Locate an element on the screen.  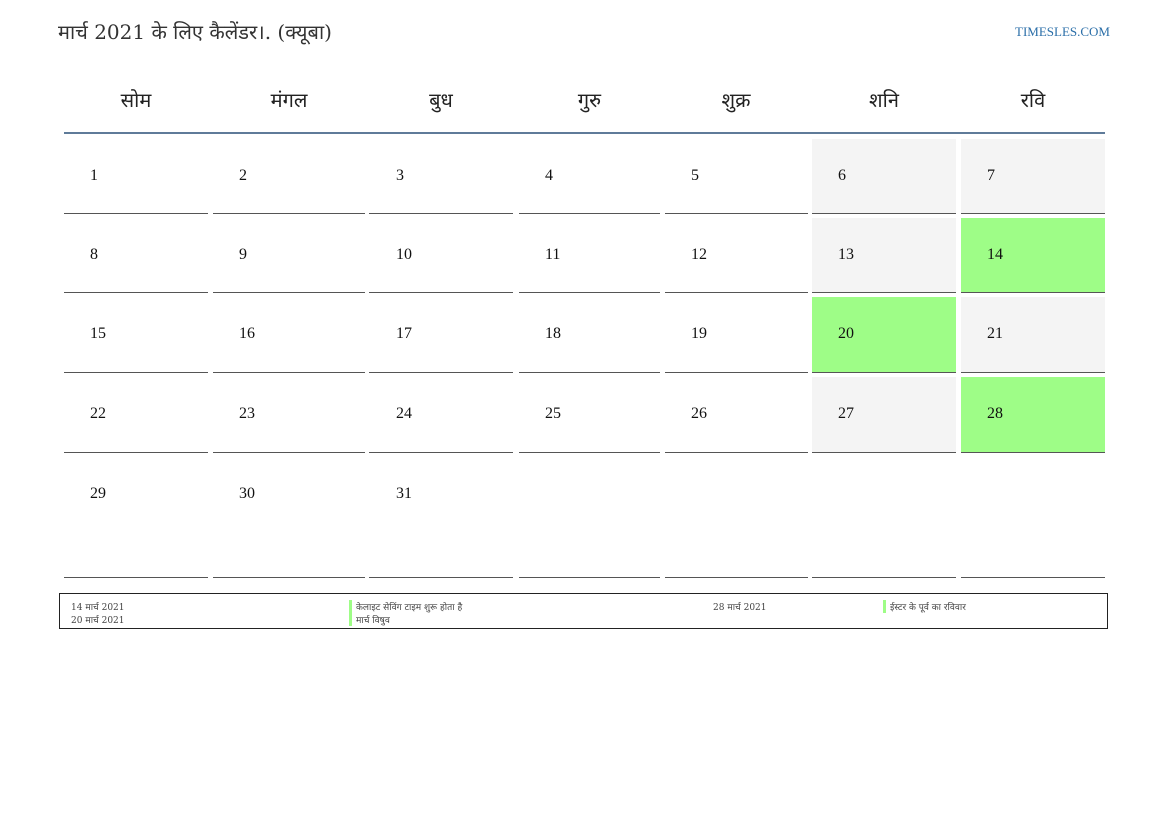
day-cell: 13 is located at coordinates (884, 255).